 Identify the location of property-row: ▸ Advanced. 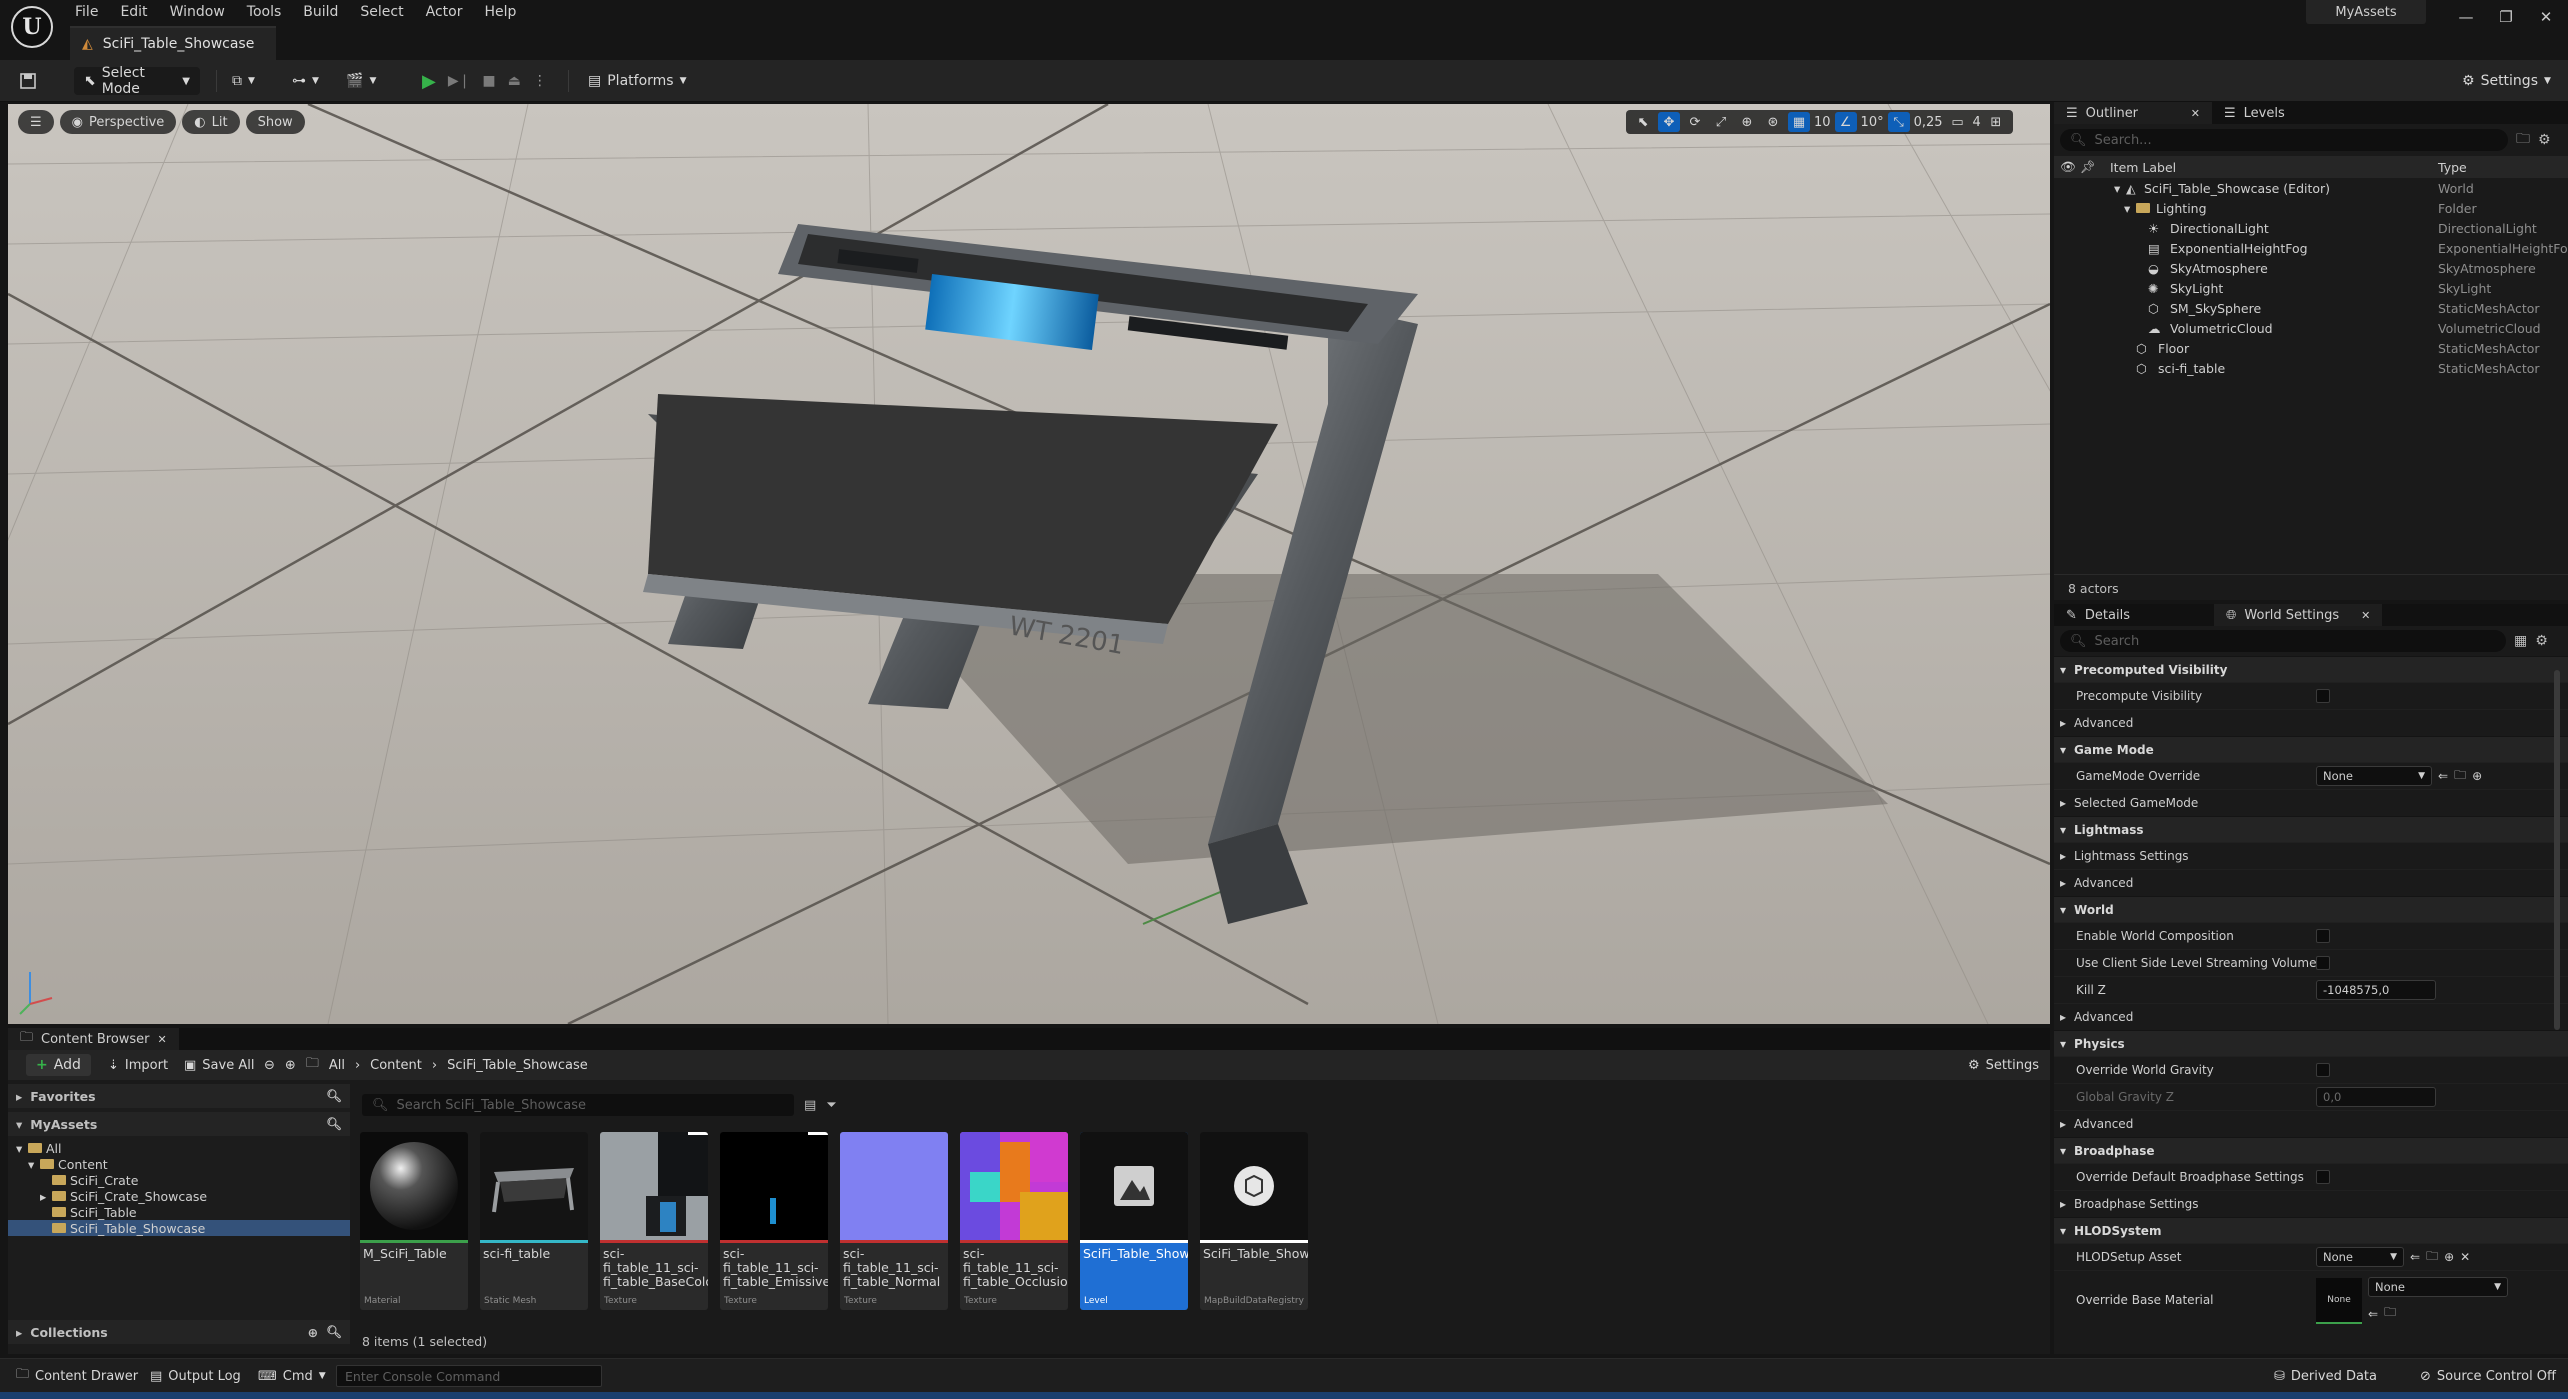
(2311, 1016).